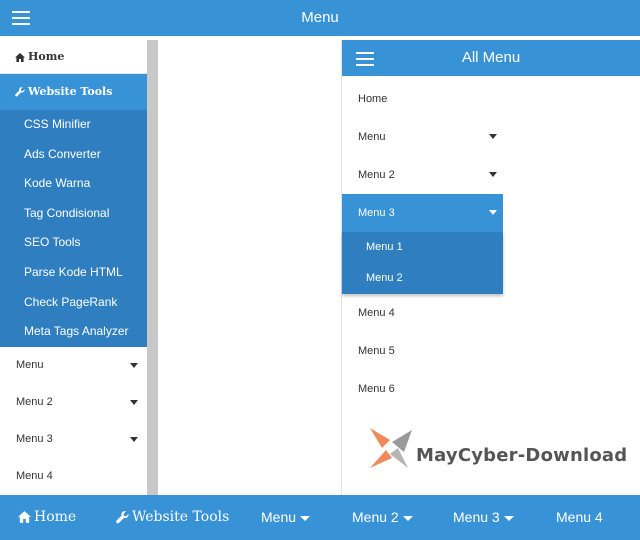 The image size is (640, 540). What do you see at coordinates (422, 137) in the screenshot?
I see `panel-item-menu: Menu` at bounding box center [422, 137].